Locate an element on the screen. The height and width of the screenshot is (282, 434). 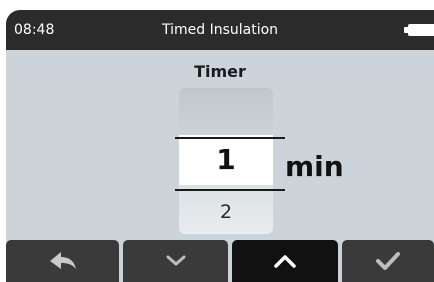
timer-picker: 1 2 is located at coordinates (226, 161).